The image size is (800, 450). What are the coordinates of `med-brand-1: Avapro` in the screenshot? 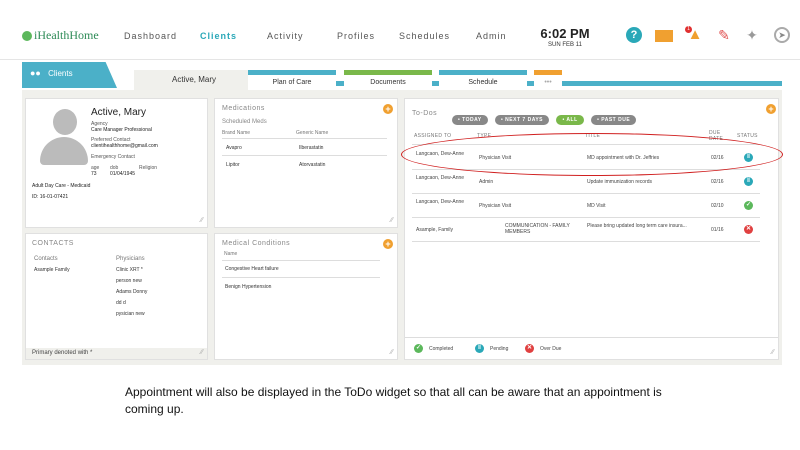 It's located at (234, 148).